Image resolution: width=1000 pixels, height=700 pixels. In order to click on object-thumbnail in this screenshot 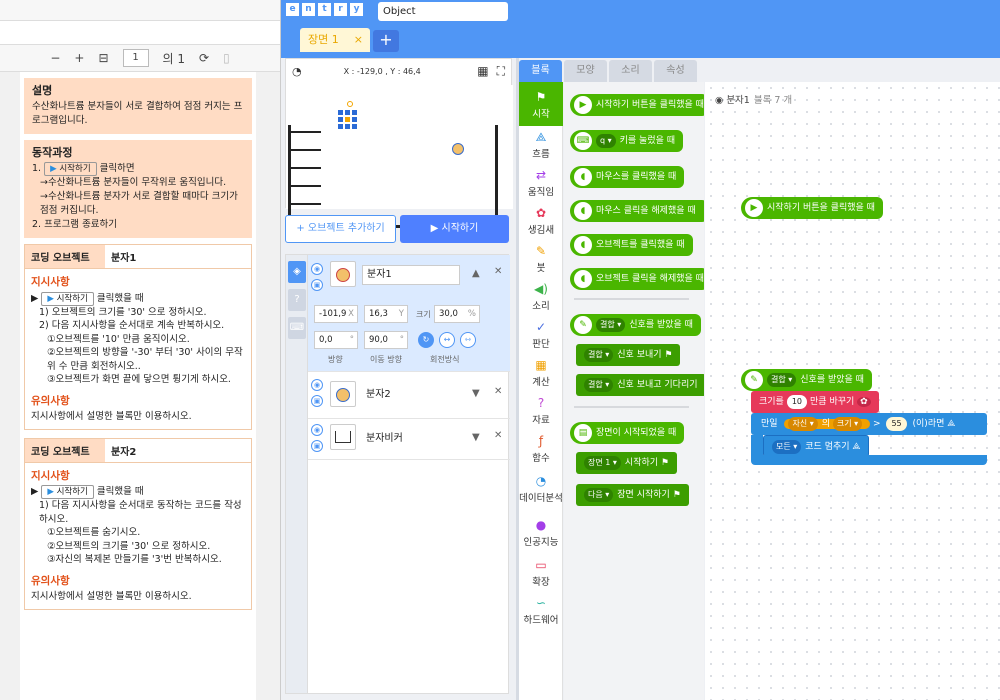, I will do `click(343, 394)`.